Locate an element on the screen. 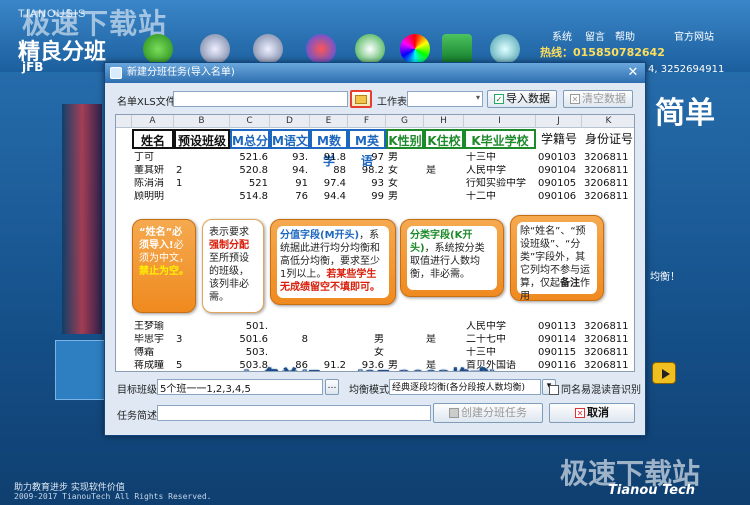 This screenshot has height=505, width=750. globe-icon is located at coordinates (505, 49).